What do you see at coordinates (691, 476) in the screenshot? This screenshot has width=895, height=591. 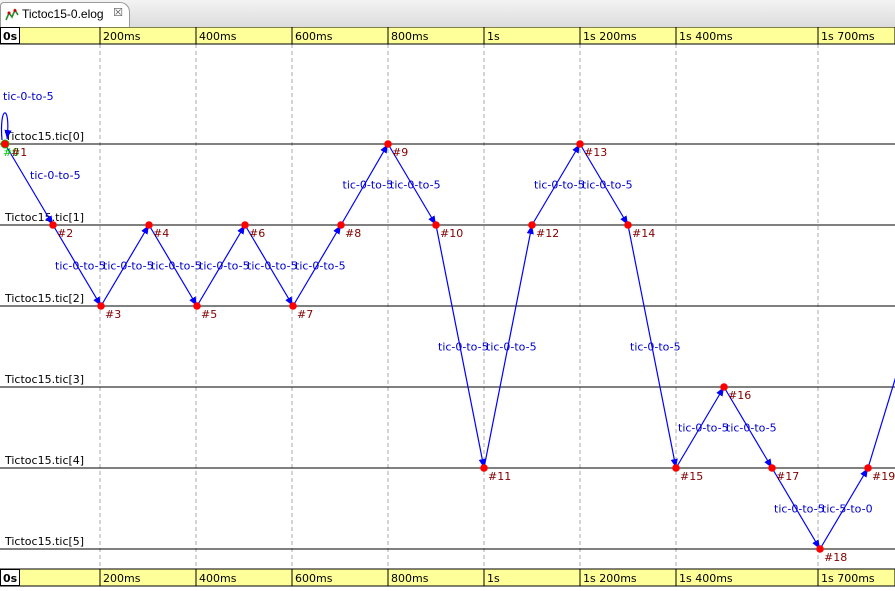 I see `event-label: #15` at bounding box center [691, 476].